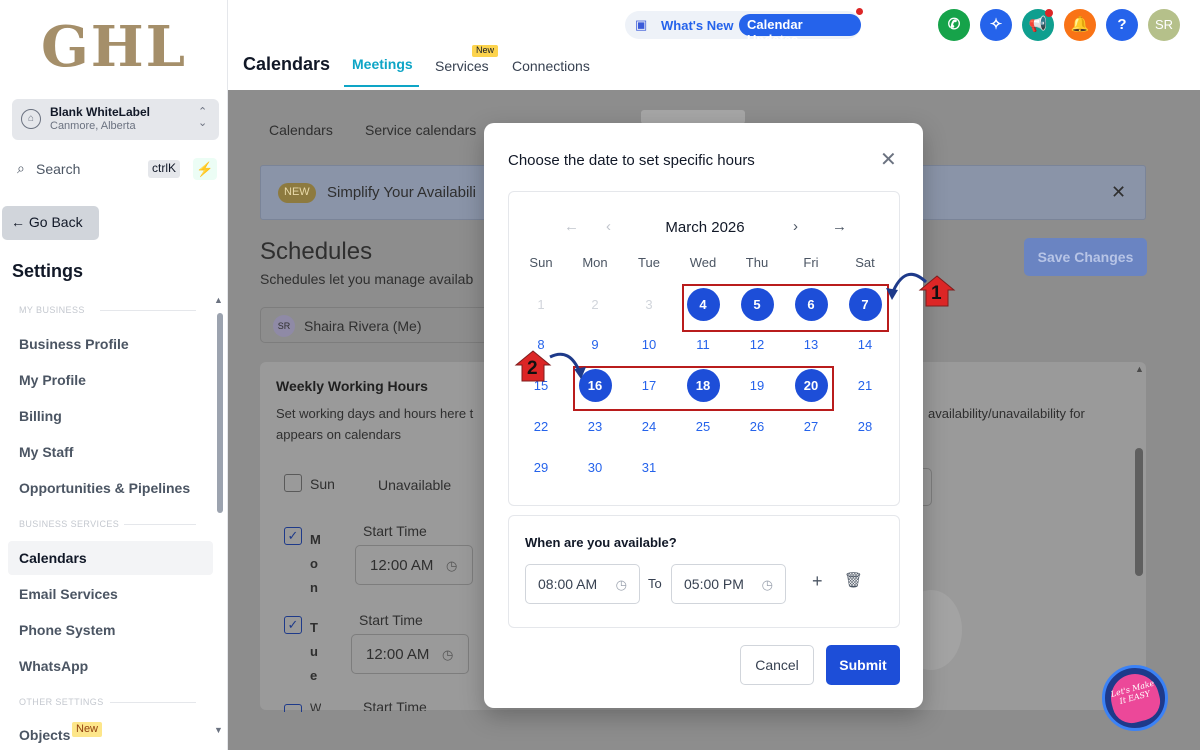  I want to click on subtab-service-calendars: Service calendars, so click(420, 130).